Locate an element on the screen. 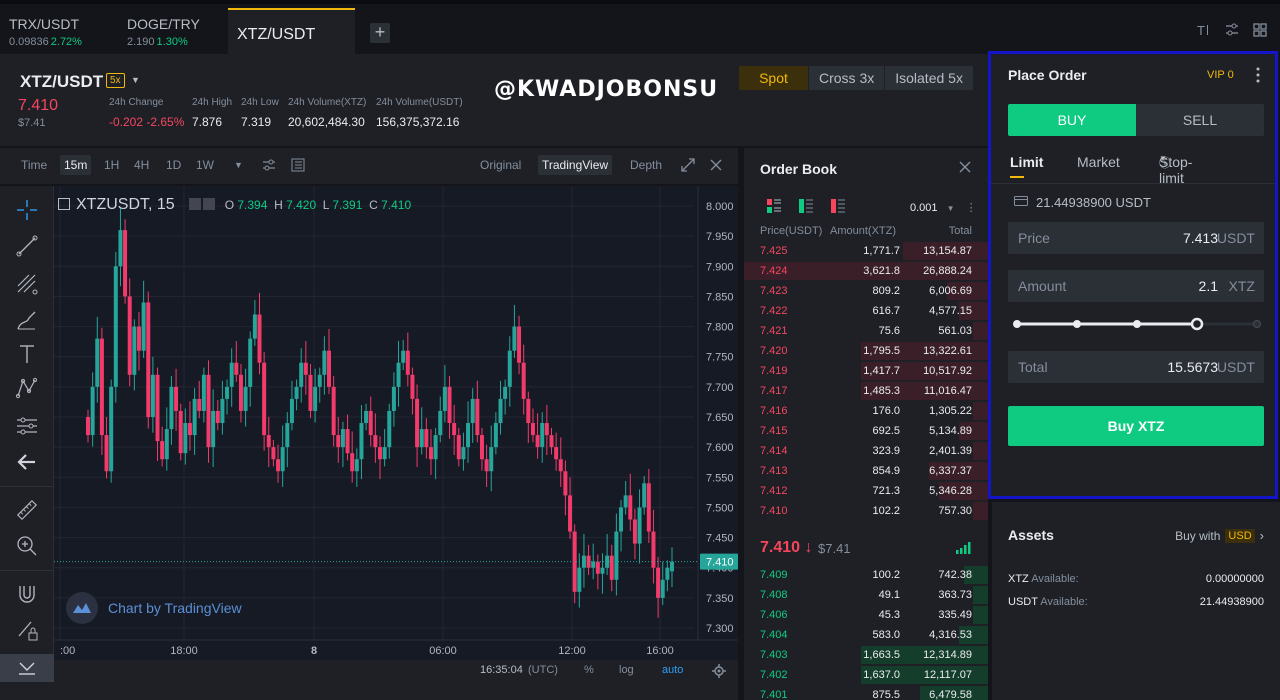  auto-scale-toggle: auto is located at coordinates (672, 670).